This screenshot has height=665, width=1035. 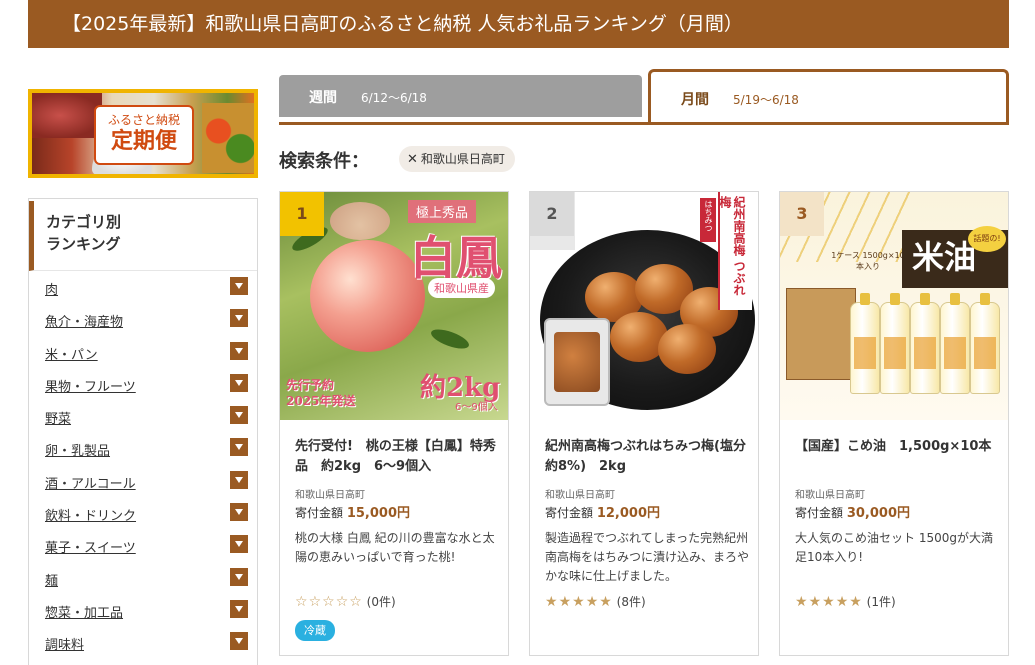 I want to click on subscription-banner: ふるさと納税 定期便, so click(x=143, y=133).